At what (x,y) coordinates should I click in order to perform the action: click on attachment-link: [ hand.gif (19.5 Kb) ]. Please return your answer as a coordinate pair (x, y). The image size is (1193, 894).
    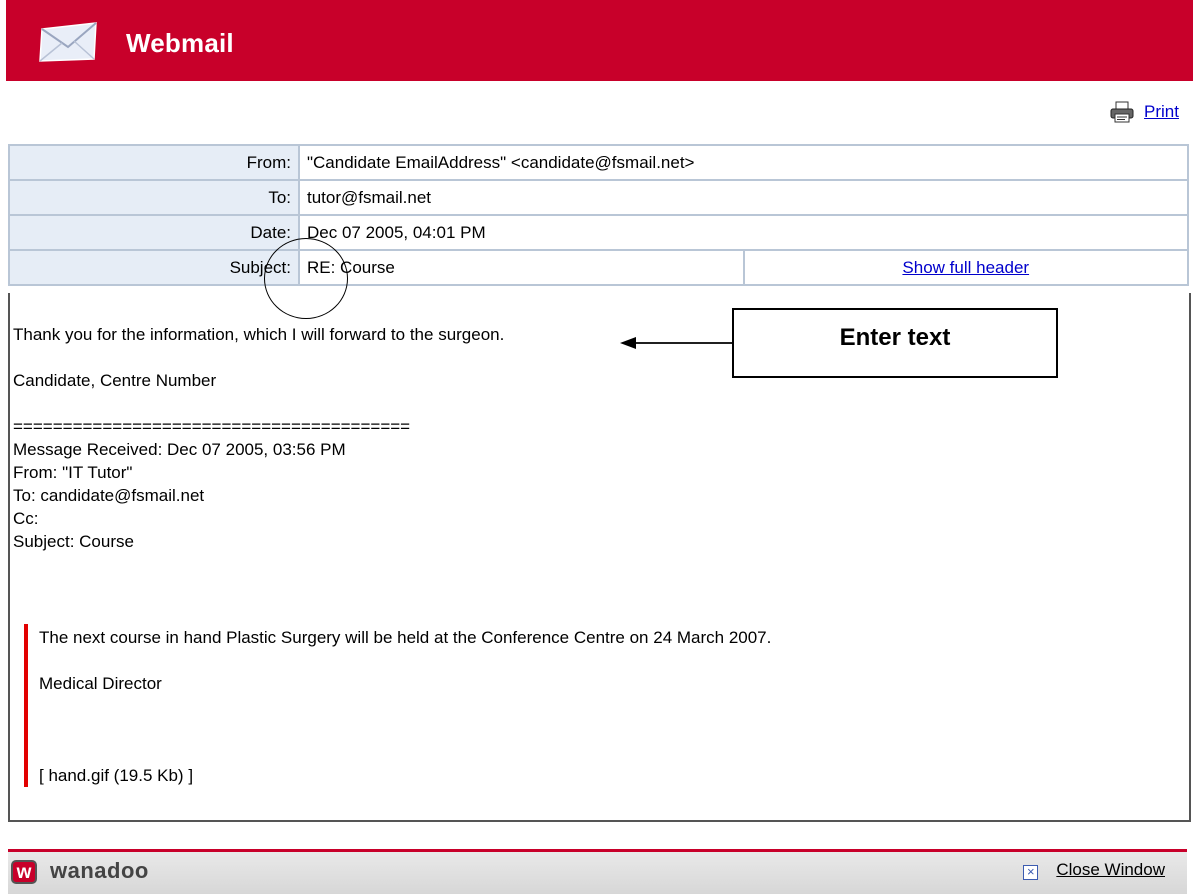
    Looking at the image, I should click on (116, 775).